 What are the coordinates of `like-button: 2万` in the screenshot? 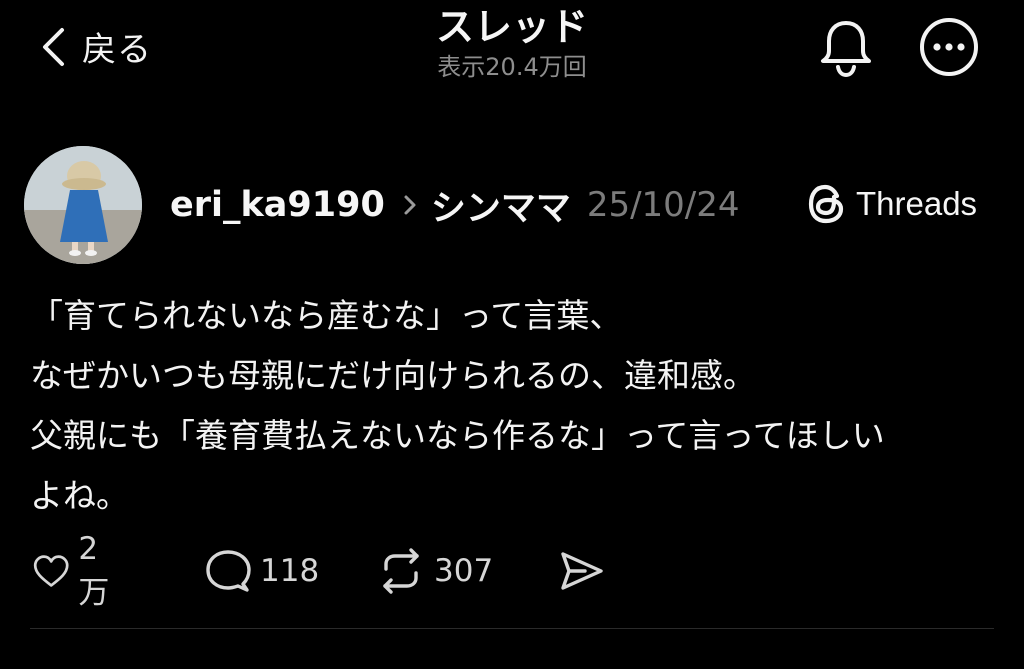 It's located at (75, 571).